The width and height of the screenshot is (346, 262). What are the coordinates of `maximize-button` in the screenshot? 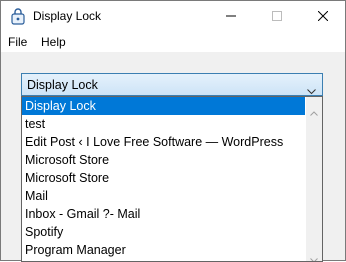 It's located at (277, 16).